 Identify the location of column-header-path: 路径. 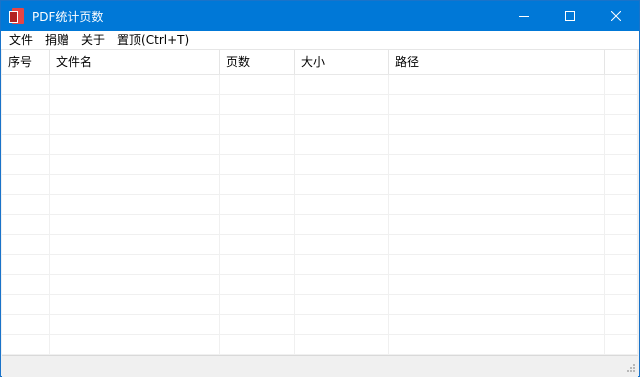
(497, 62).